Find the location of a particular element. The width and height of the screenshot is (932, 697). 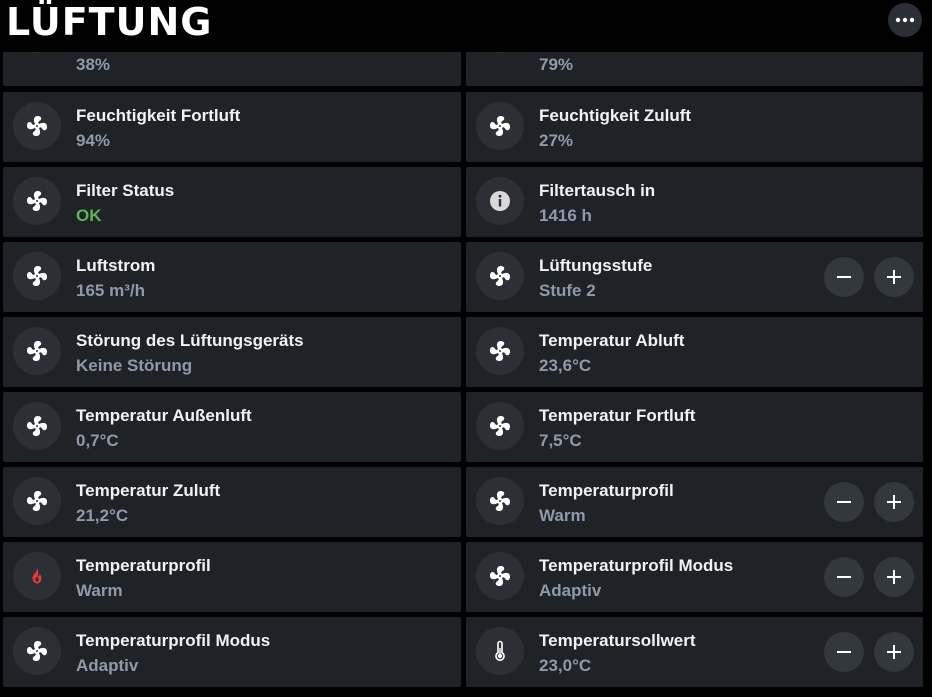

entity-card-temperatur-aussenluft: Temperatur Außenluft 0,7°C is located at coordinates (232, 427).